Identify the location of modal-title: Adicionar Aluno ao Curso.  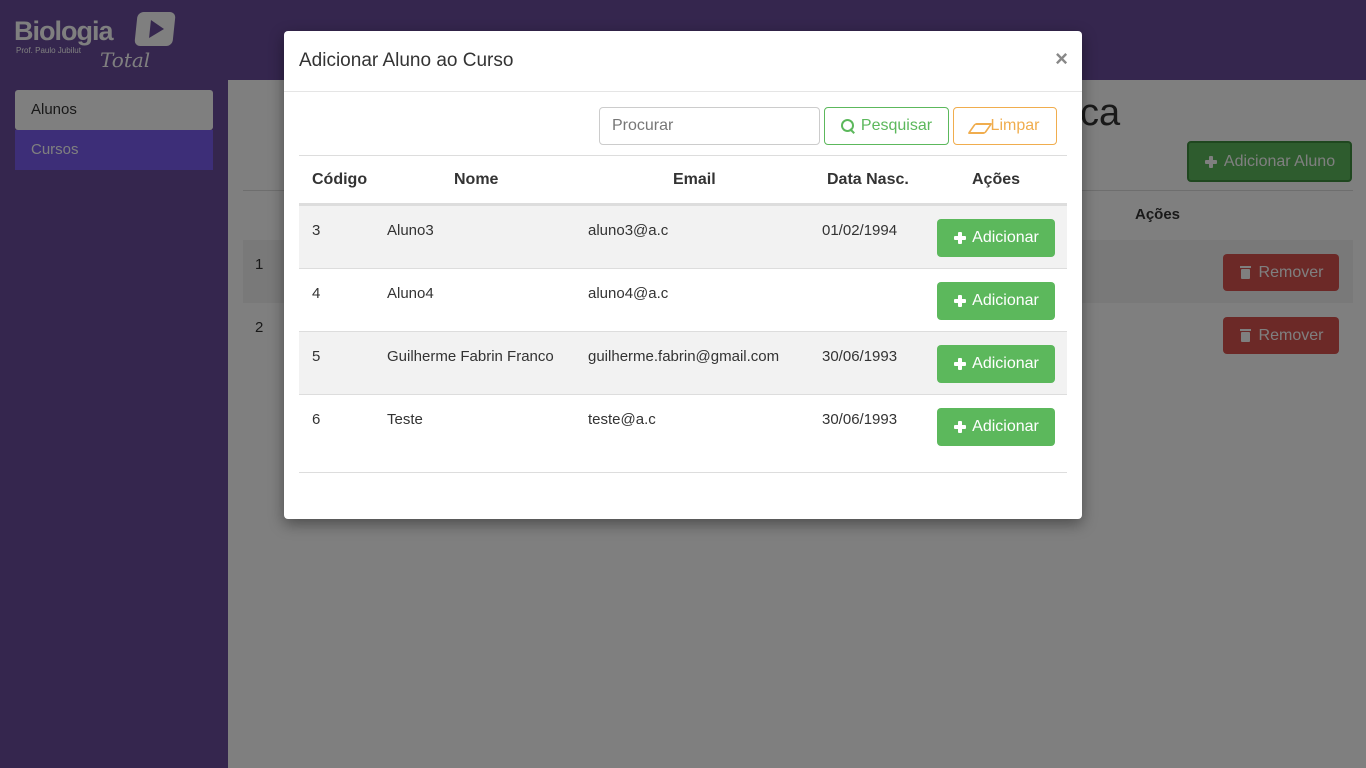
(406, 60).